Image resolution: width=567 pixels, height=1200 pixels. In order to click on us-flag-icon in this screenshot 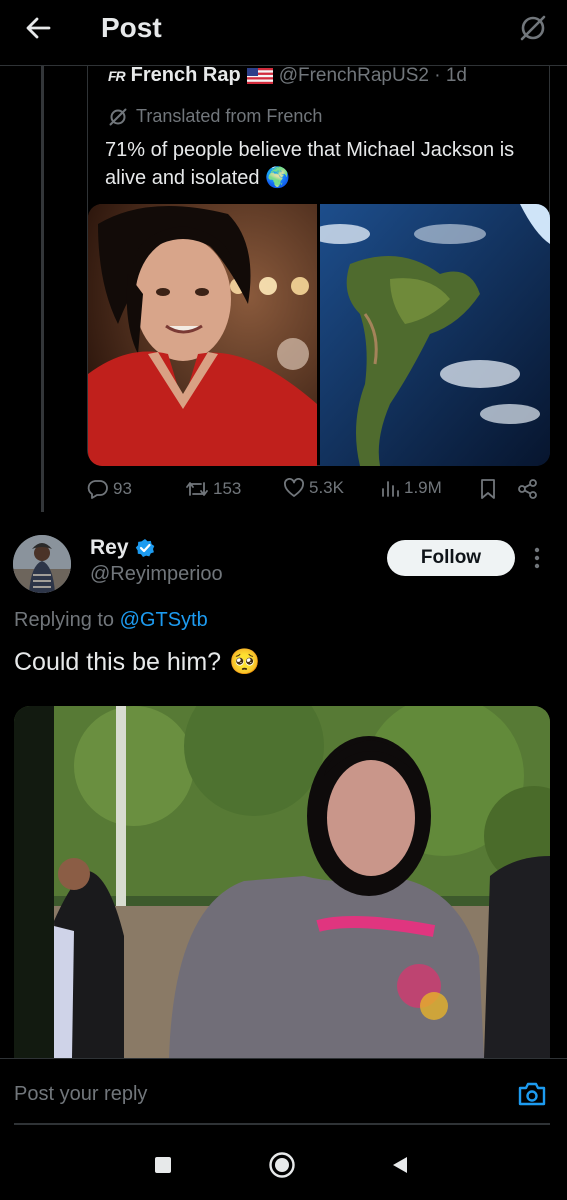, I will do `click(259, 75)`.